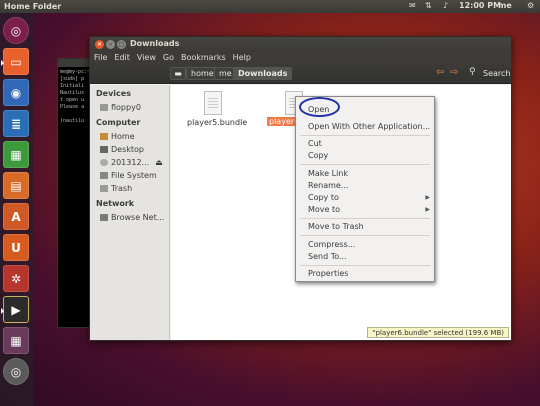 The width and height of the screenshot is (540, 406). Describe the element at coordinates (300, 74) in the screenshot. I see `toolbar: ▬ home me Downloads ⇦ ⇨ ⚲ Search` at that location.